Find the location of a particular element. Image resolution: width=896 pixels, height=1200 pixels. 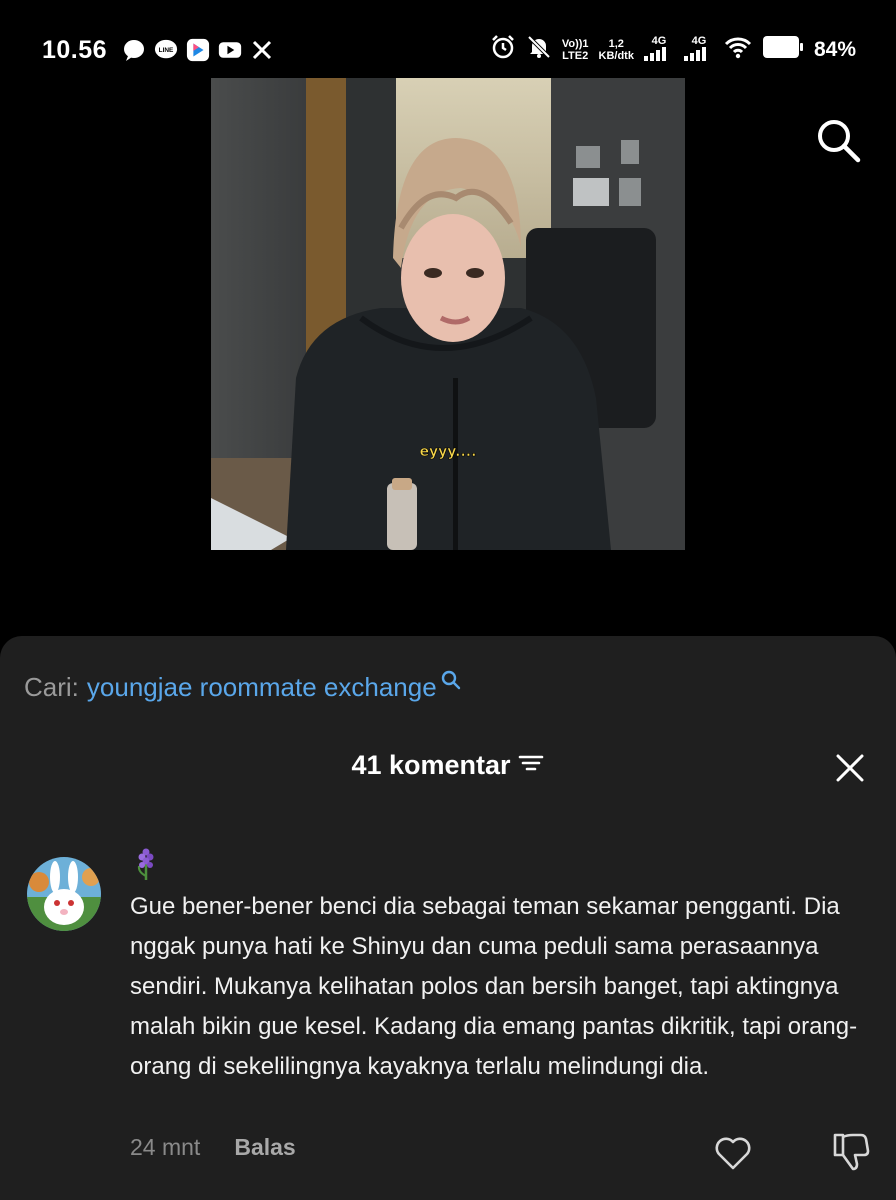

search-suggestion-label: Cari: is located at coordinates (51, 687).